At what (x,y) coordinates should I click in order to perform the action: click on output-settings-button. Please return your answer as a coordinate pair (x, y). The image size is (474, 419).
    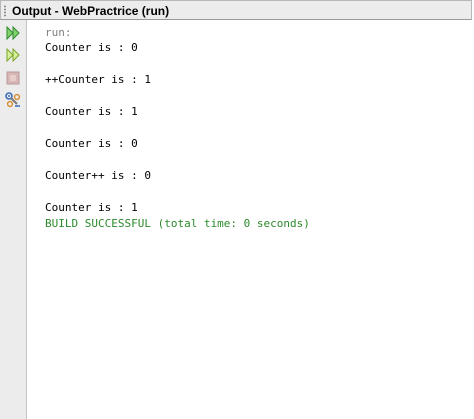
    Looking at the image, I should click on (13, 100).